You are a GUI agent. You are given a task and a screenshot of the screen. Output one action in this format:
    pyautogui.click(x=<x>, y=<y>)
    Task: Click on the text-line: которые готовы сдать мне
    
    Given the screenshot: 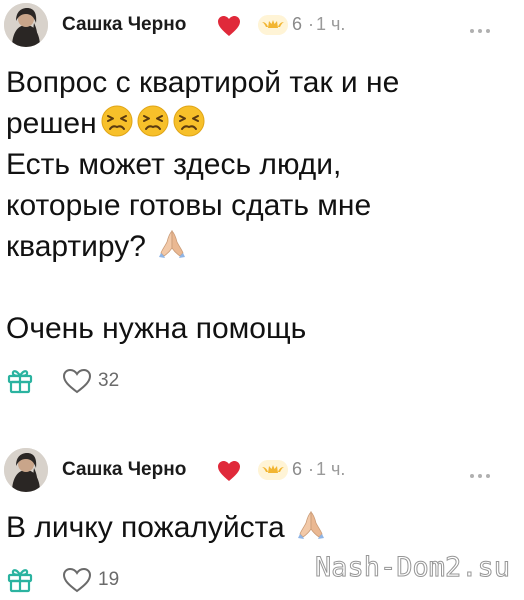 What is the action you would take?
    pyautogui.click(x=189, y=205)
    